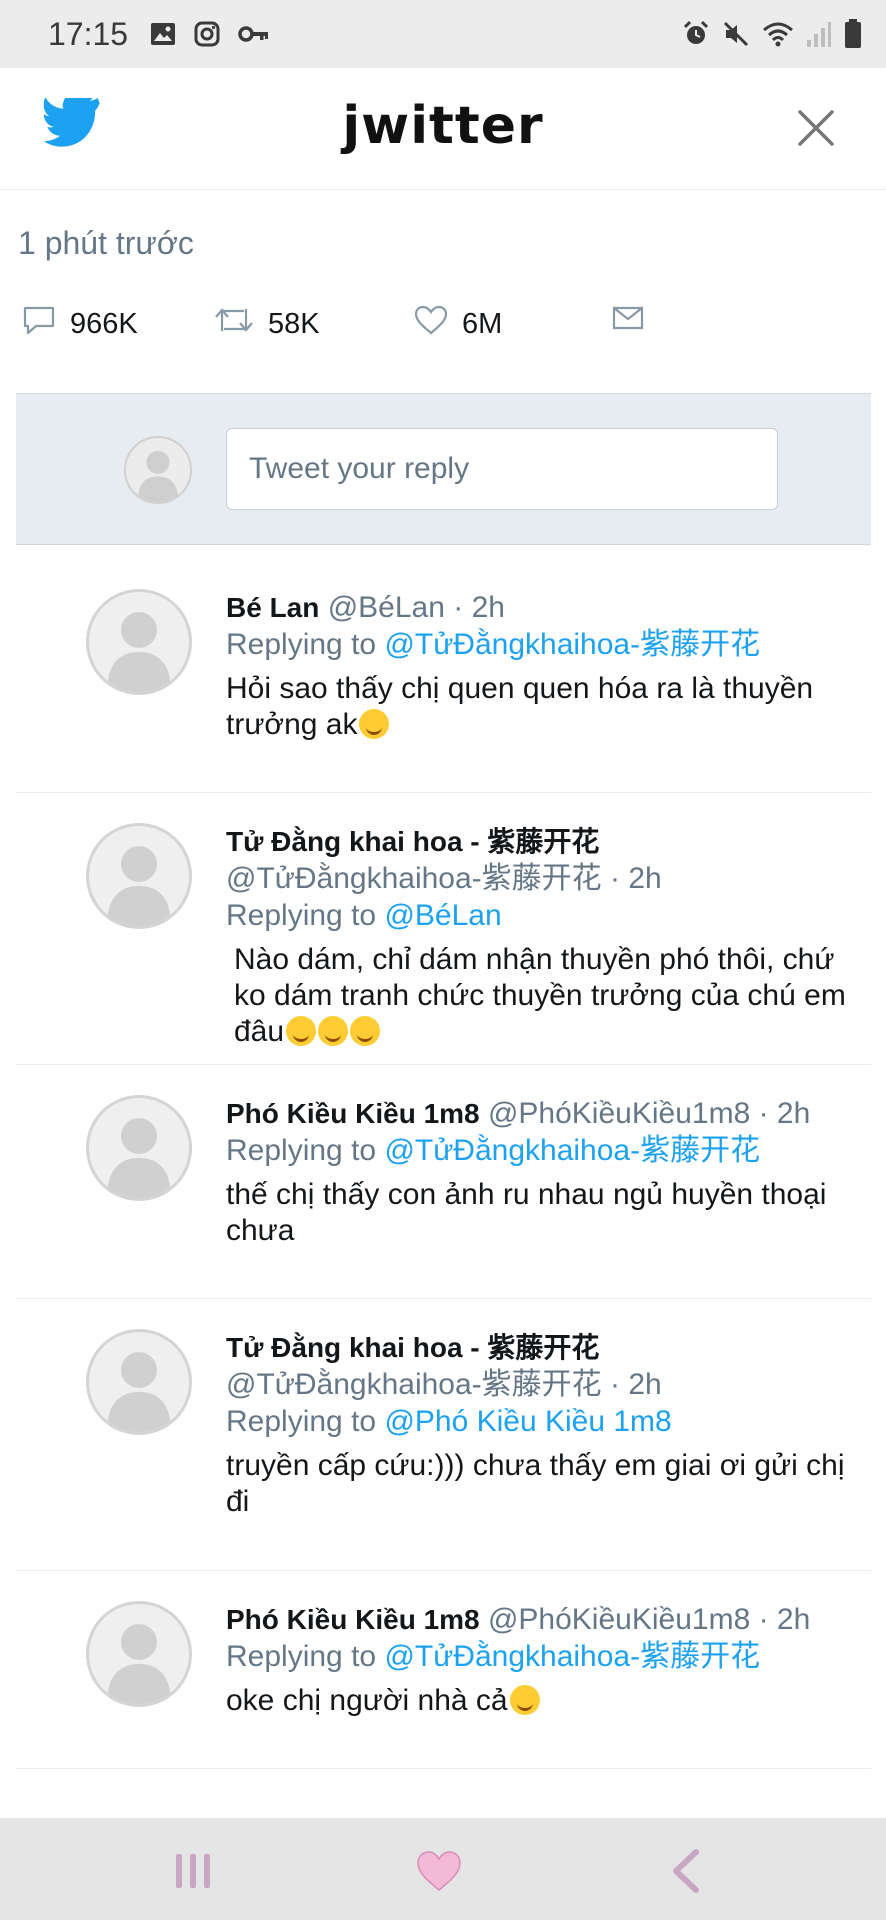  I want to click on status-time: 17:15, so click(88, 33).